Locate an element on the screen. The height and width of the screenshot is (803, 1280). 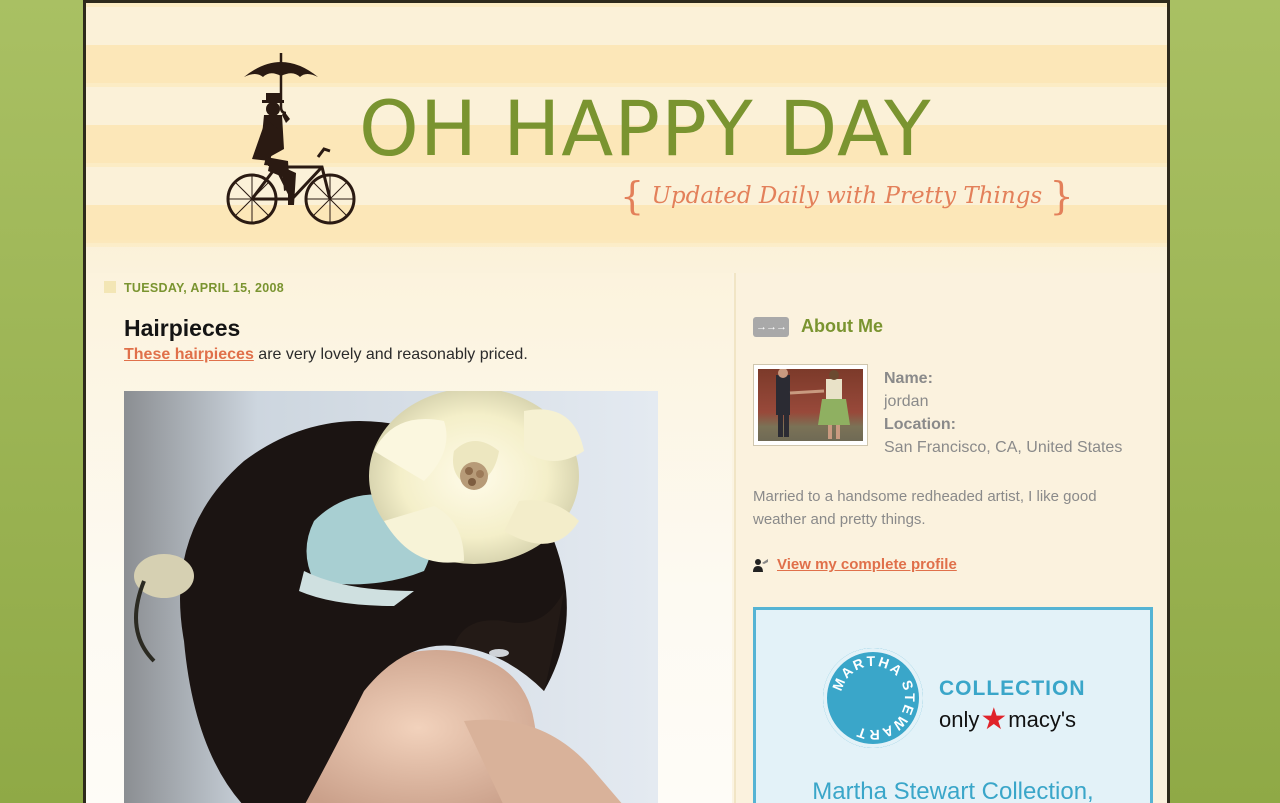
post-title: Hairpieces is located at coordinates (182, 328).